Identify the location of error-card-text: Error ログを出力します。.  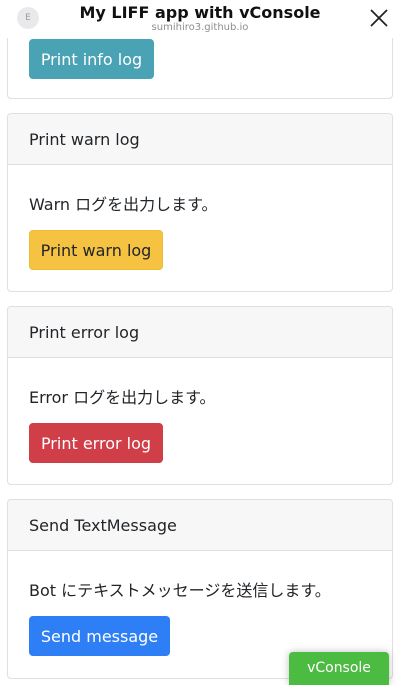
(122, 397).